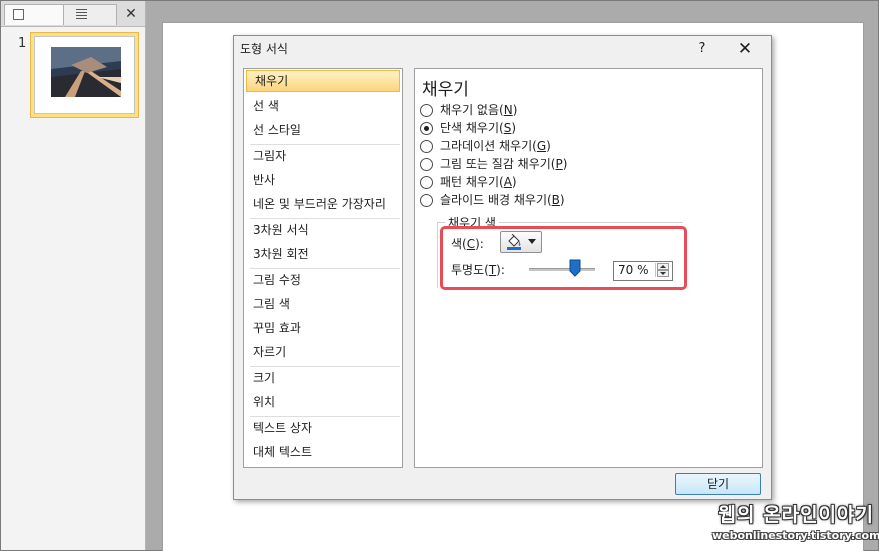 The width and height of the screenshot is (879, 551). I want to click on slide-tab-icon, so click(18, 14).